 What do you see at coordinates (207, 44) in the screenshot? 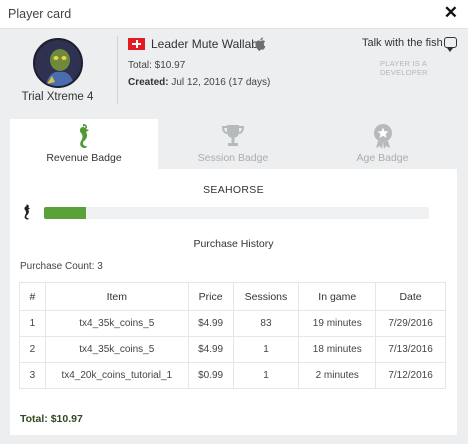
I see `player-name: Leader Mute Wallaby` at bounding box center [207, 44].